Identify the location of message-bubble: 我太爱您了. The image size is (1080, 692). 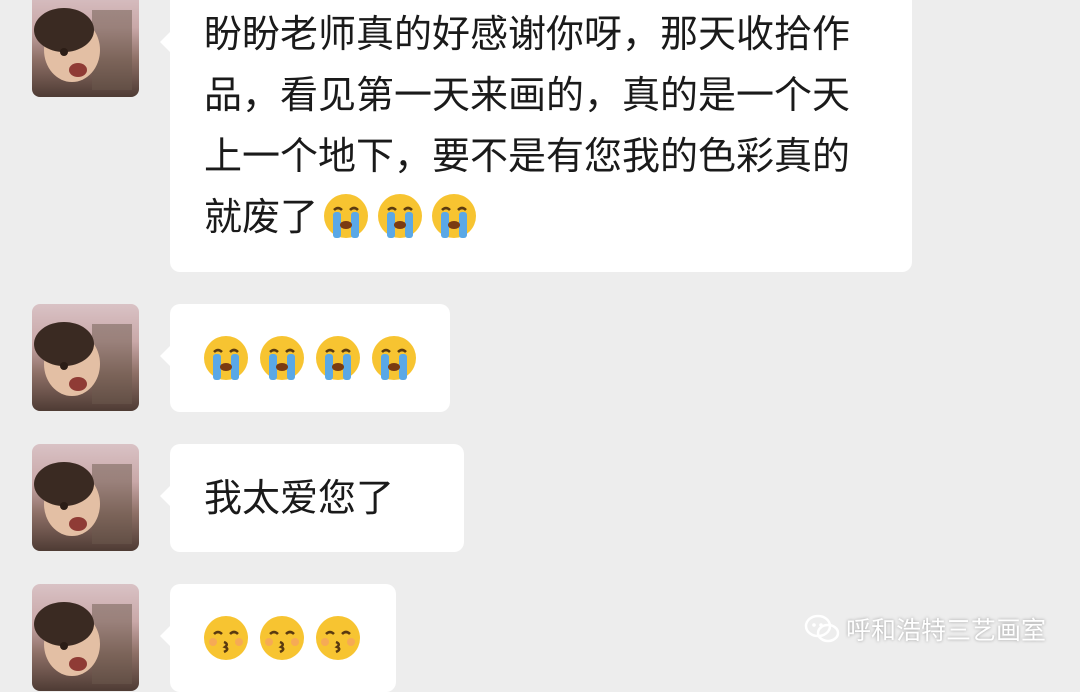
(312, 498).